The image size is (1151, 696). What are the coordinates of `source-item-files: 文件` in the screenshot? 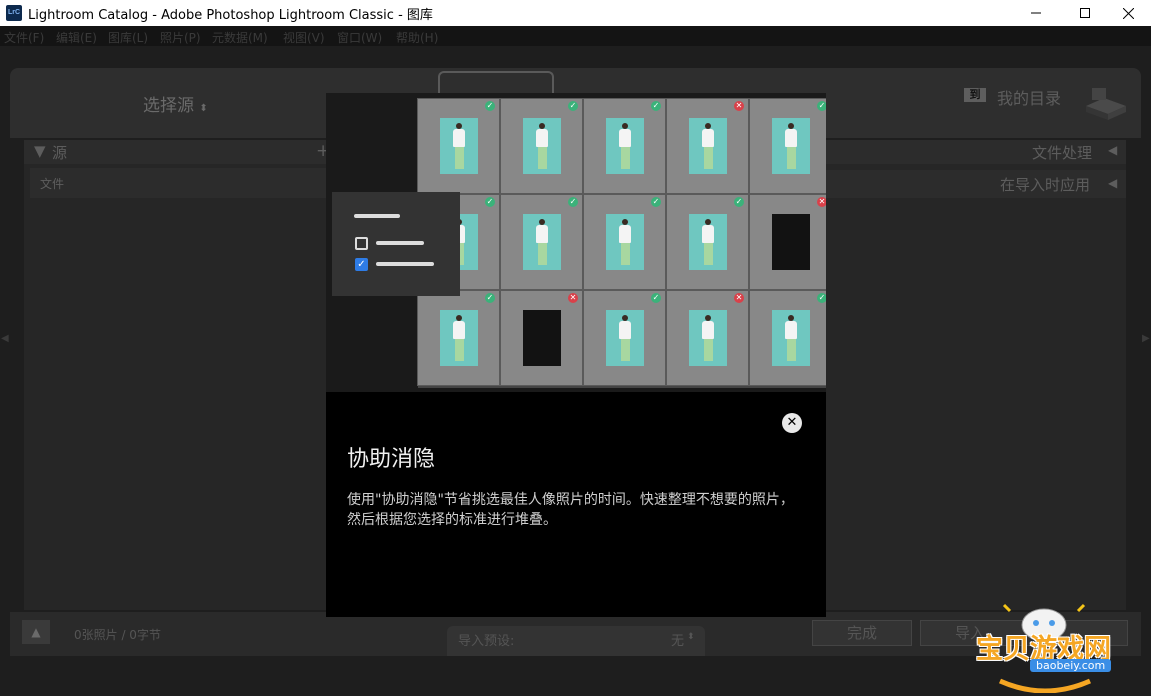 It's located at (182, 183).